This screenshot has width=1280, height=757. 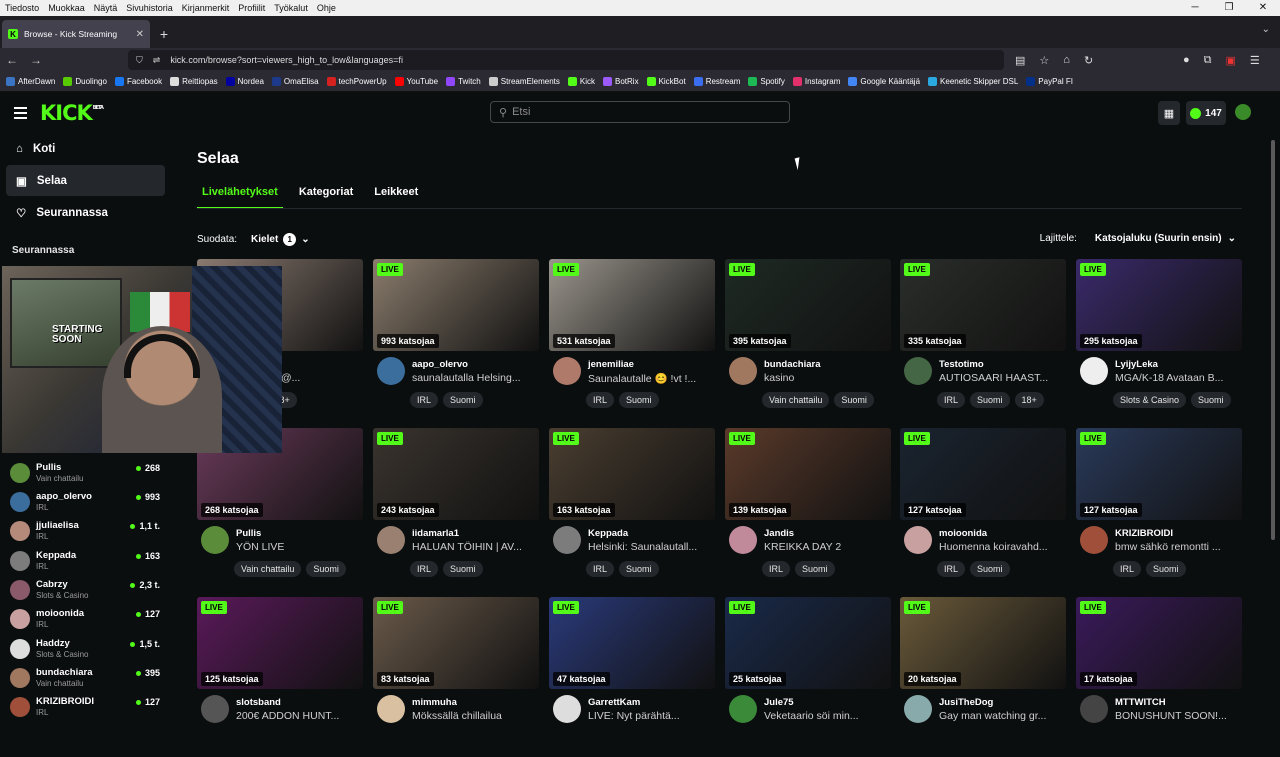 I want to click on bookmark-item: PayPal FI, so click(x=1049, y=81).